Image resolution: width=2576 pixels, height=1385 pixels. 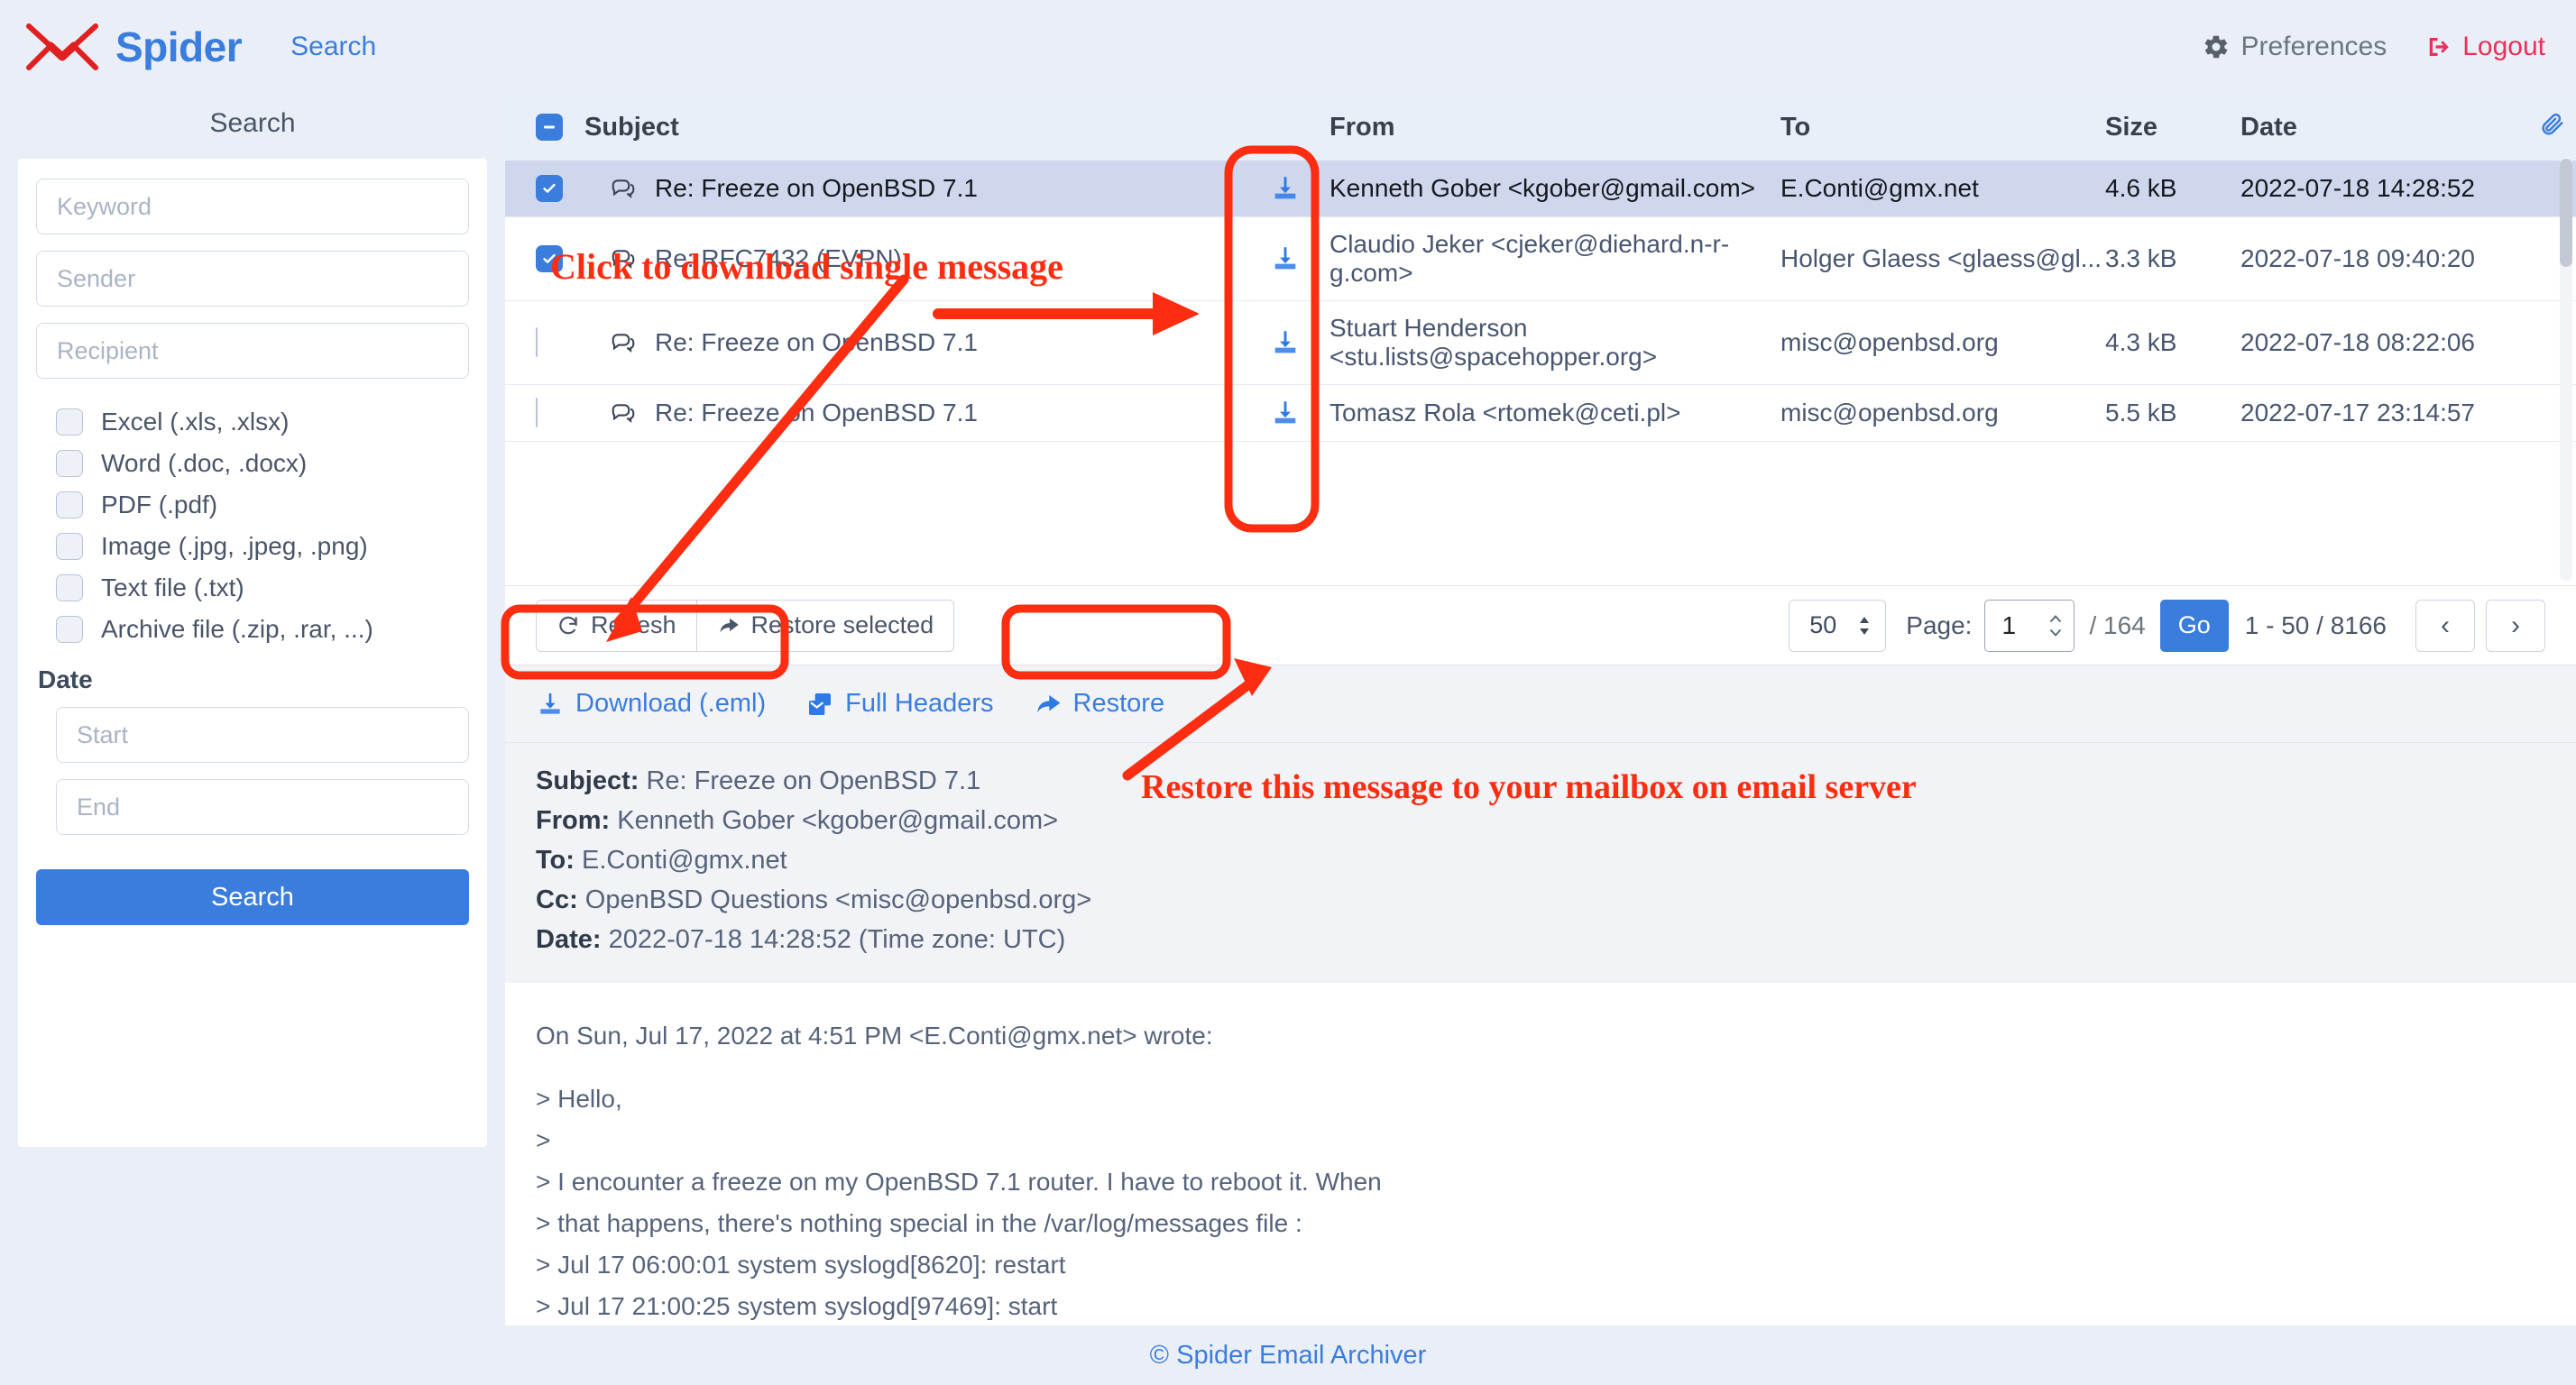 I want to click on annotation-overlay, so click(x=910, y=463).